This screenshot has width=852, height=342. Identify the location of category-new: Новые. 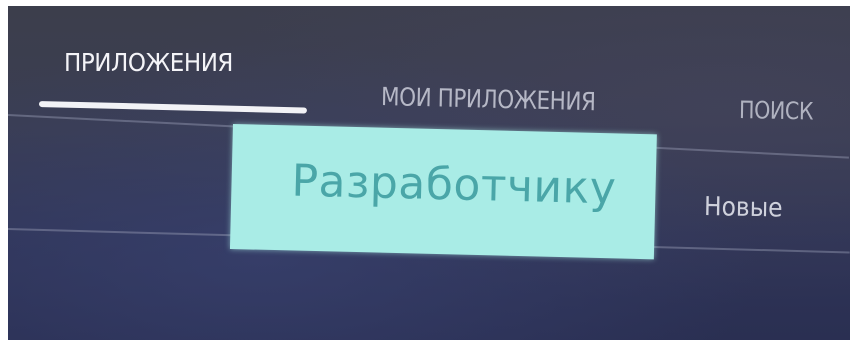
(743, 208).